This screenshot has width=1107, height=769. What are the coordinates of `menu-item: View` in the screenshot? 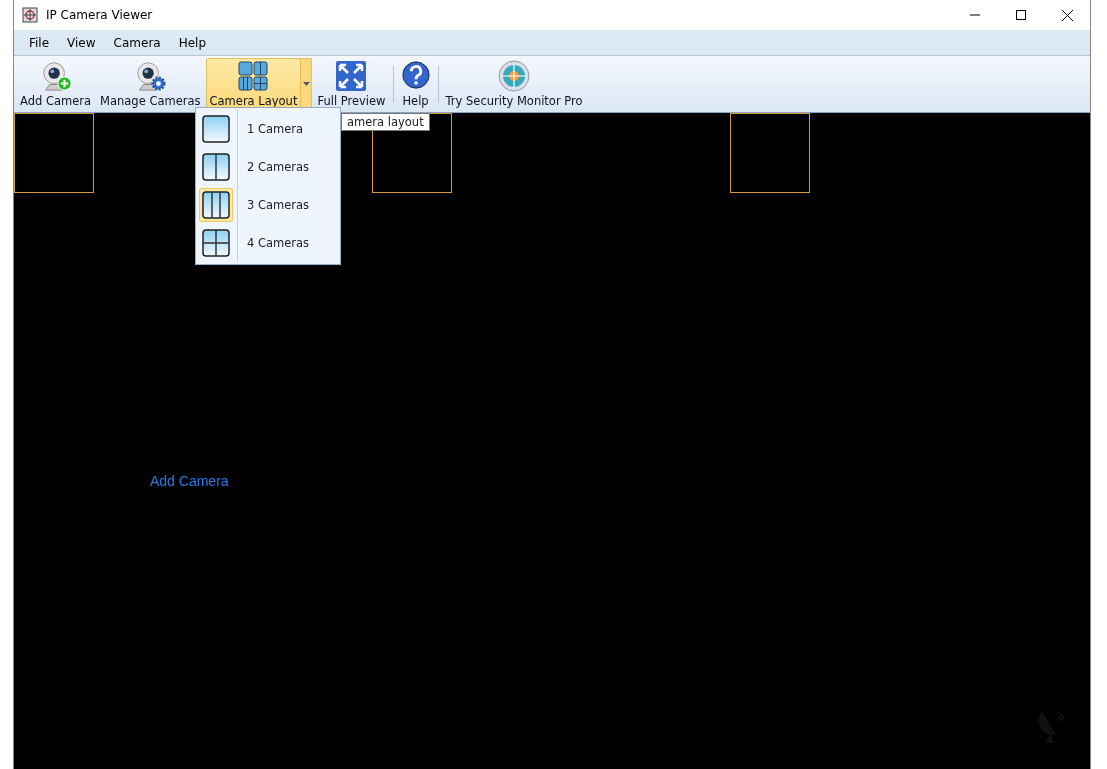 It's located at (81, 42).